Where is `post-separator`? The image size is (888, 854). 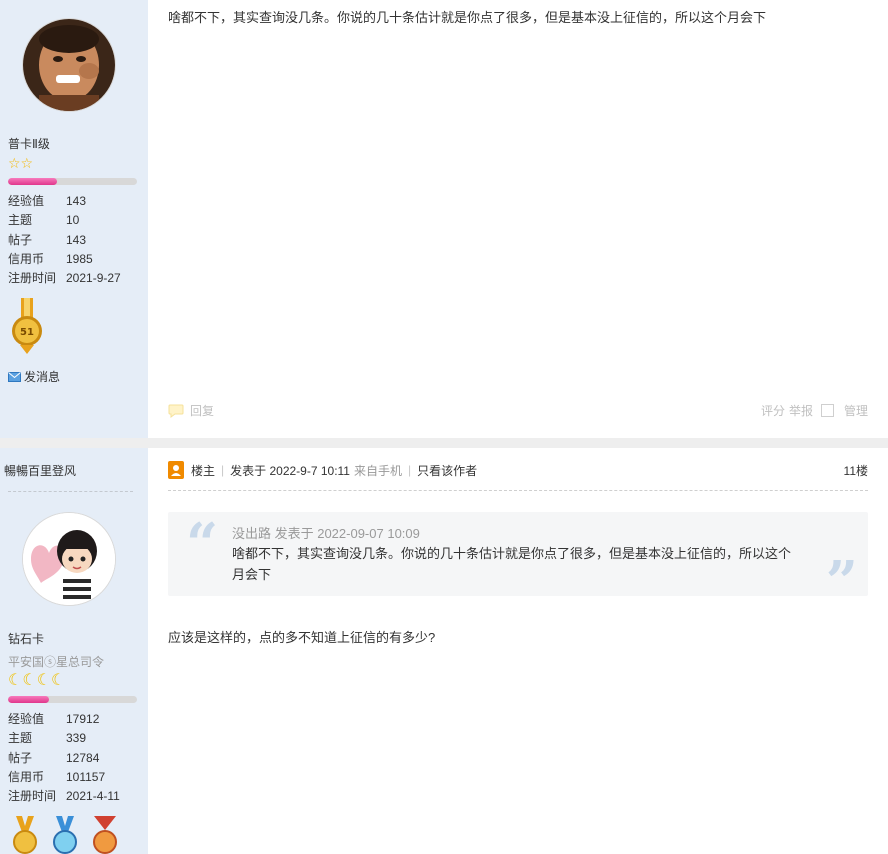 post-separator is located at coordinates (444, 443).